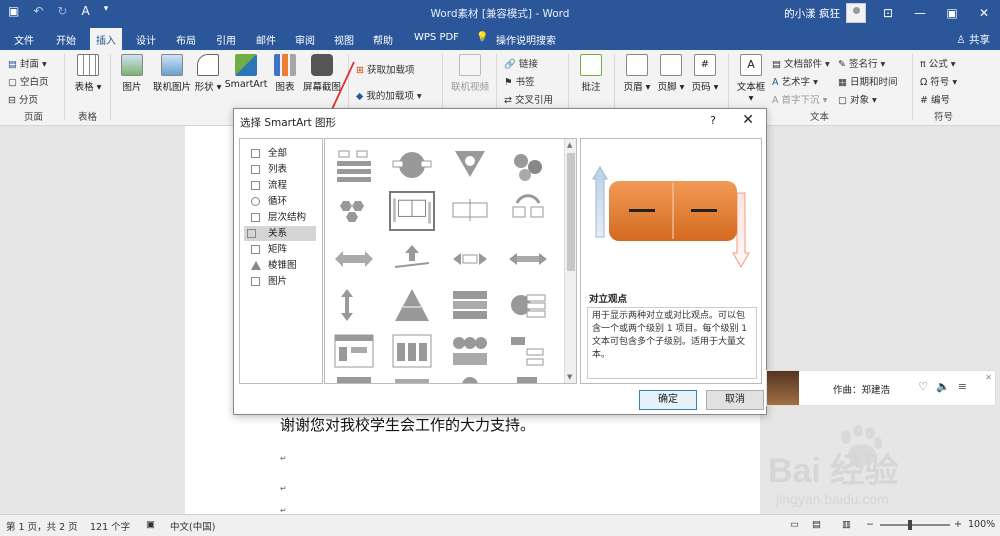 Image resolution: width=1000 pixels, height=536 pixels. What do you see at coordinates (966, 386) in the screenshot?
I see `list-icon: ≡` at bounding box center [966, 386].